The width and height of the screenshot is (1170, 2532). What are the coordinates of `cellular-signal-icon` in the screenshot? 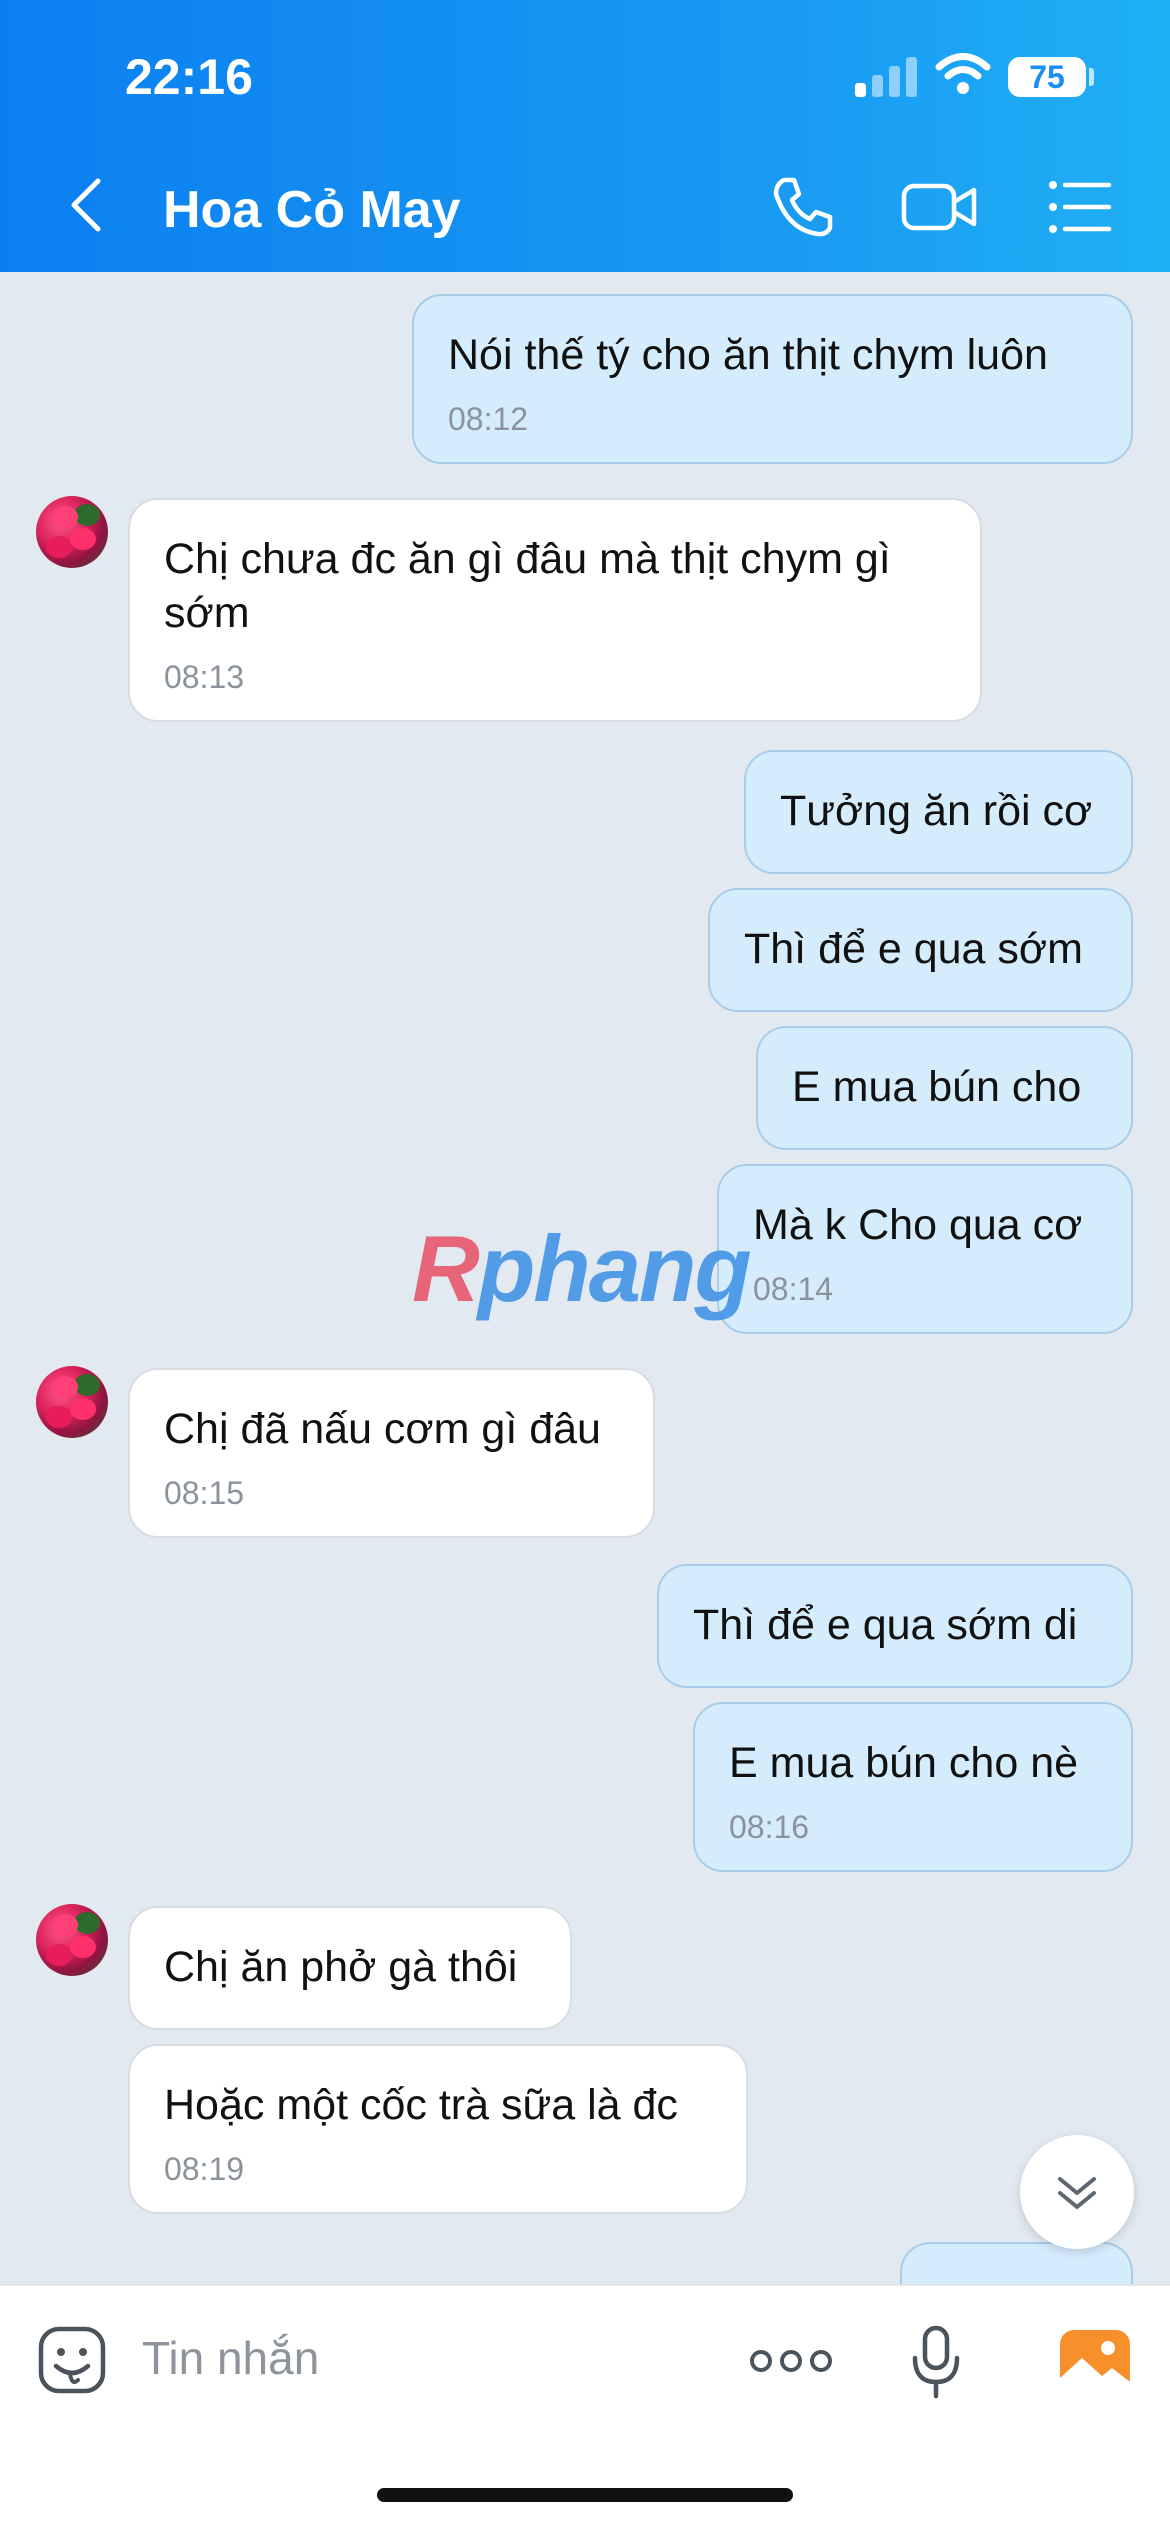 It's located at (886, 76).